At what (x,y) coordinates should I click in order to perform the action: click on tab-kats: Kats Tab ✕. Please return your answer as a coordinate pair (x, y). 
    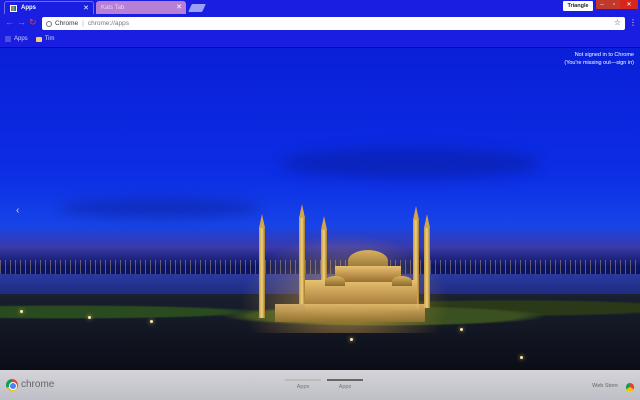
    Looking at the image, I should click on (141, 7).